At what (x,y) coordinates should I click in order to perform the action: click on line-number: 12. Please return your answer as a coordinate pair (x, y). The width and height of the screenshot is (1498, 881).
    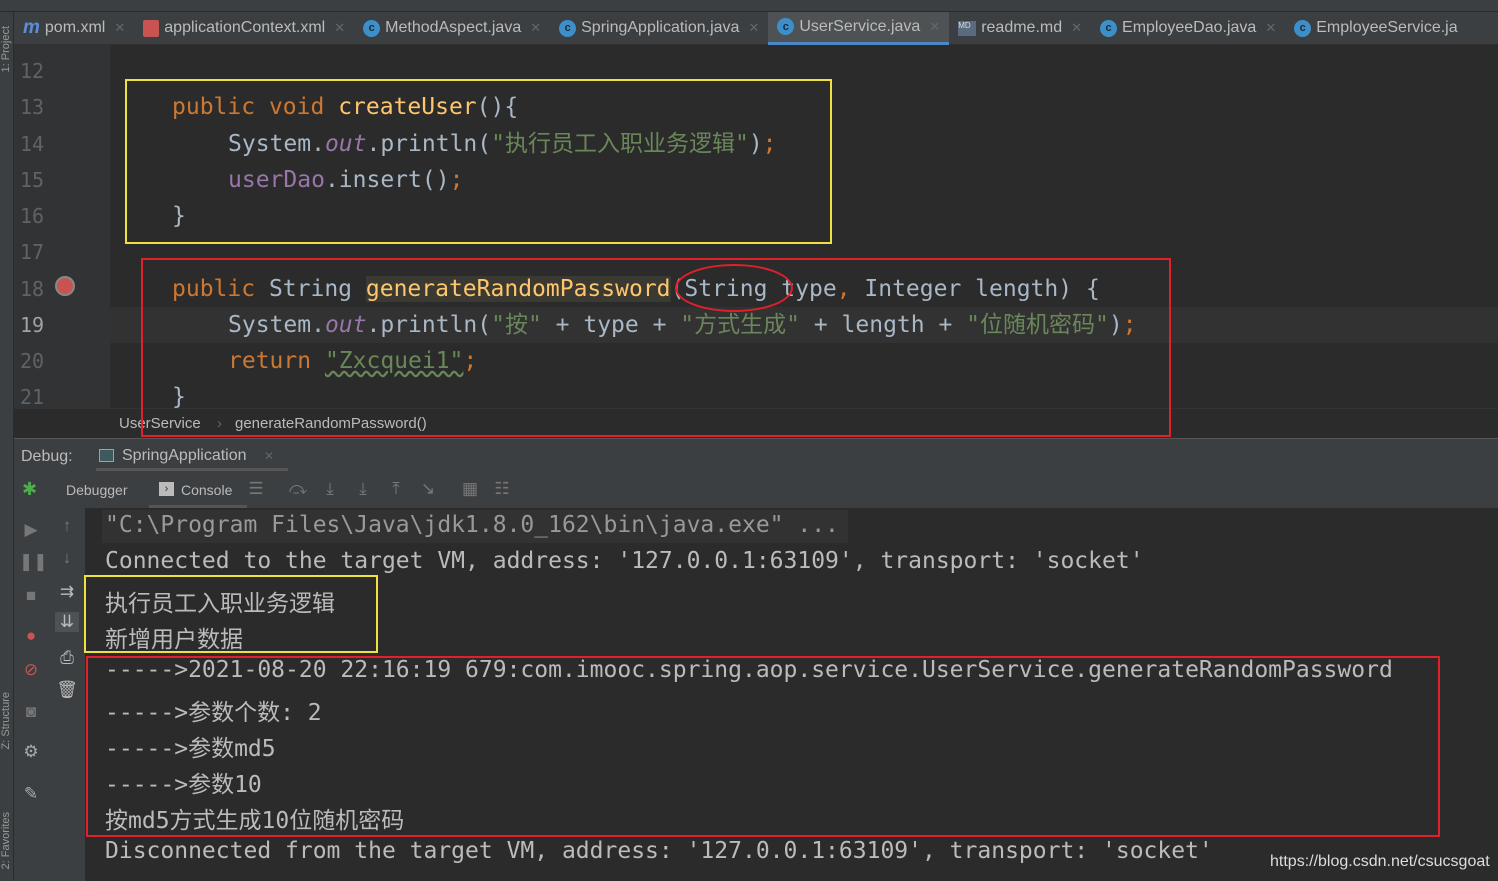
    Looking at the image, I should click on (32, 71).